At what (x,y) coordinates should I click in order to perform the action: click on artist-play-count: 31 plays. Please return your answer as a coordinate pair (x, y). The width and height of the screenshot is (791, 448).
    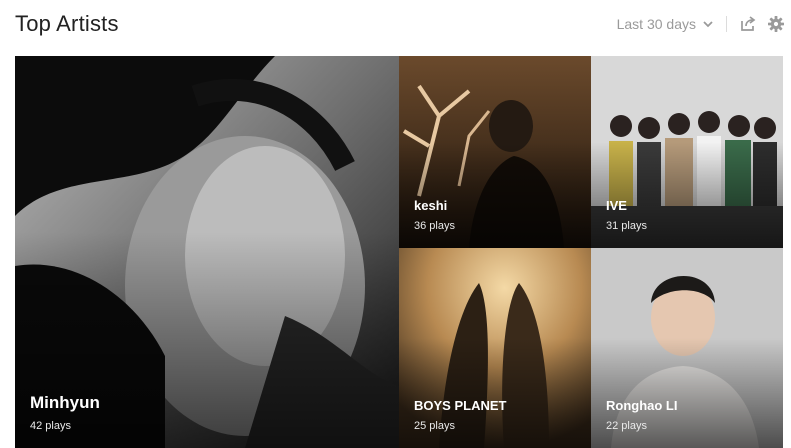
    Looking at the image, I should click on (626, 226).